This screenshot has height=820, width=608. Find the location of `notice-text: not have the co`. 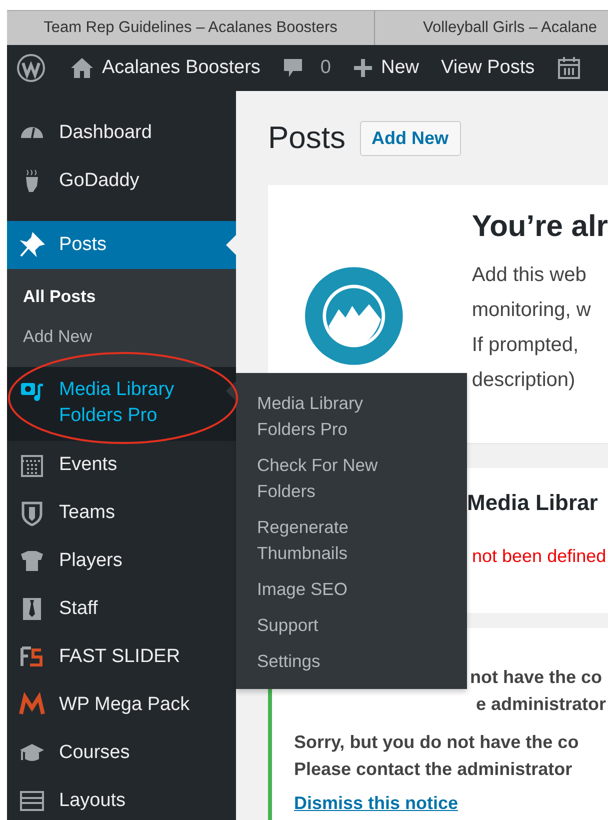

notice-text: not have the co is located at coordinates (536, 677).